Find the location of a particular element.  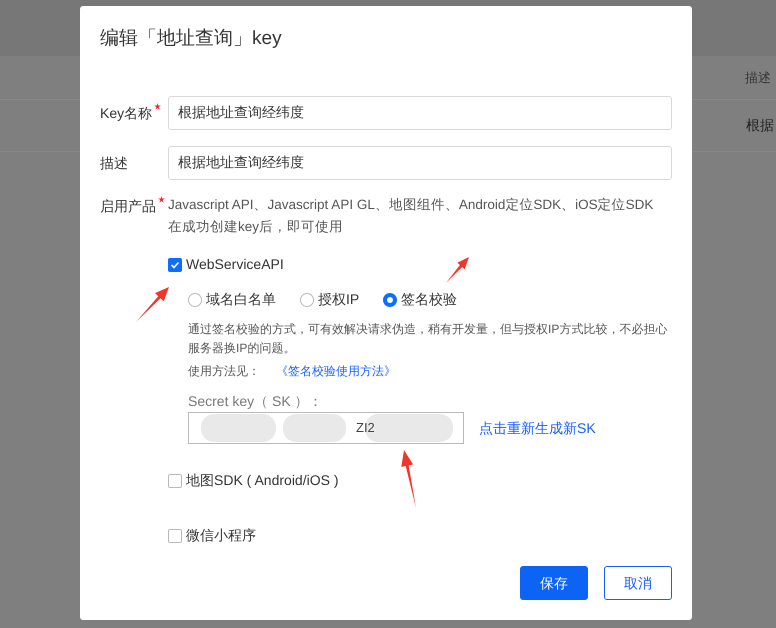

input-field: ZI2 is located at coordinates (326, 428).